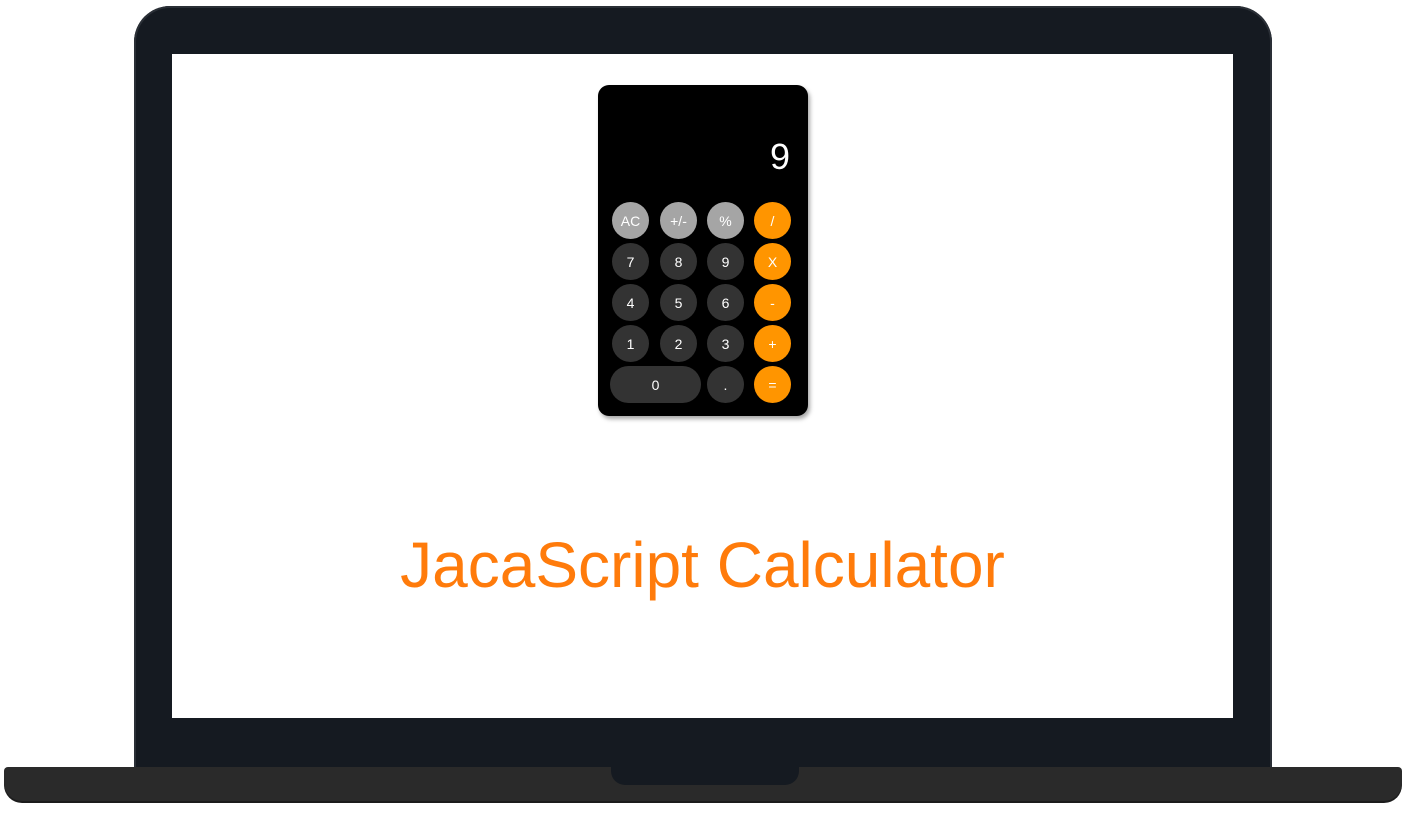 The image size is (1406, 814). I want to click on digit-2-button: 2, so click(678, 343).